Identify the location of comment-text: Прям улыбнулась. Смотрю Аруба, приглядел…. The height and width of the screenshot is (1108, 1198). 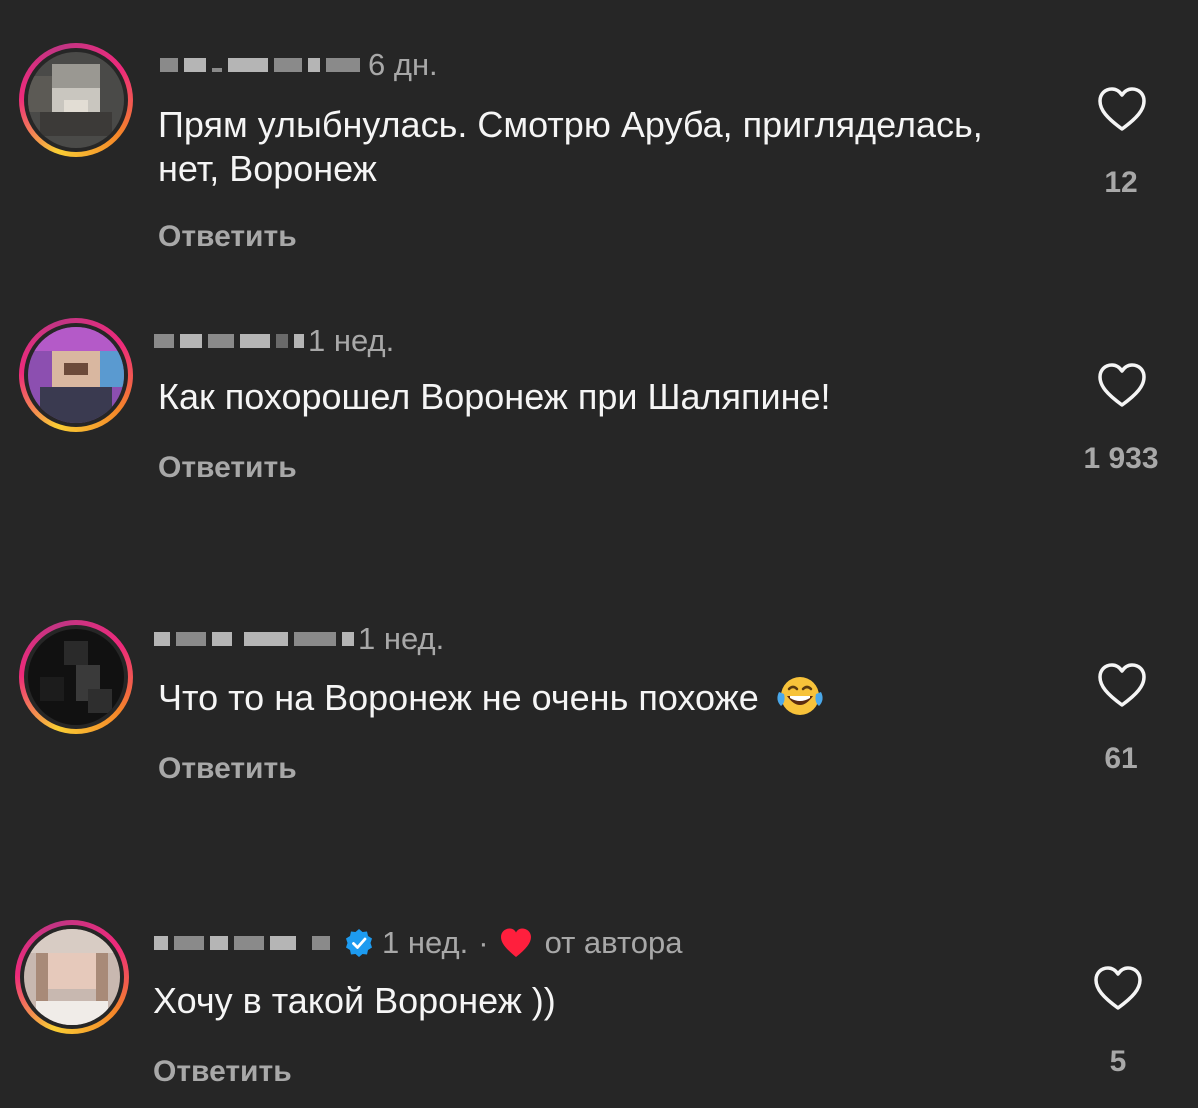
(570, 146).